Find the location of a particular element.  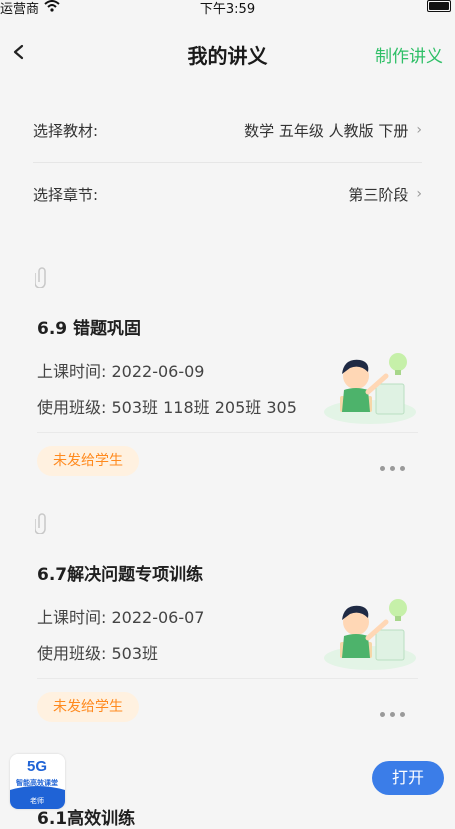

note-title: 6.7解决问题专项训练 is located at coordinates (120, 575).